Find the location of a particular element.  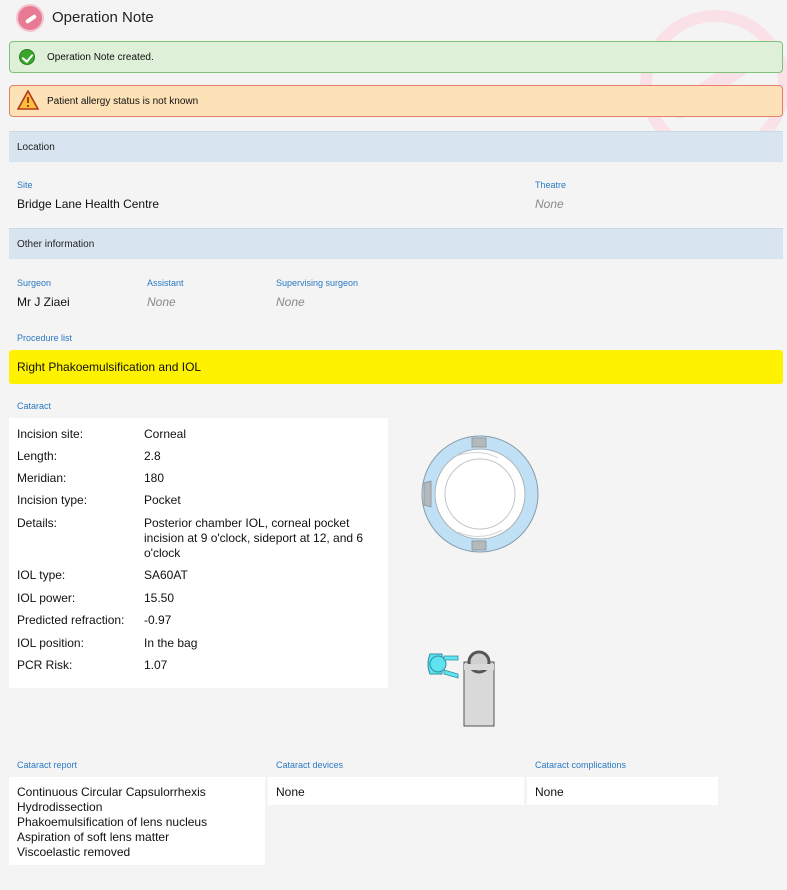

warning-triangle-icon is located at coordinates (28, 100).